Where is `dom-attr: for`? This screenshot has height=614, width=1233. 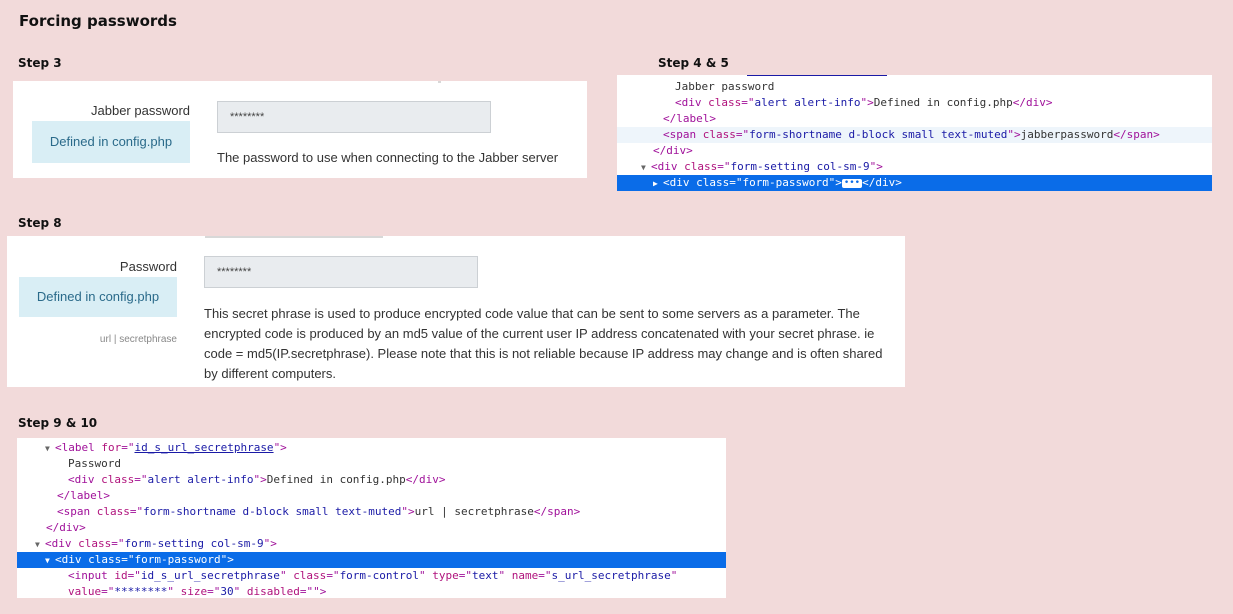 dom-attr: for is located at coordinates (111, 447).